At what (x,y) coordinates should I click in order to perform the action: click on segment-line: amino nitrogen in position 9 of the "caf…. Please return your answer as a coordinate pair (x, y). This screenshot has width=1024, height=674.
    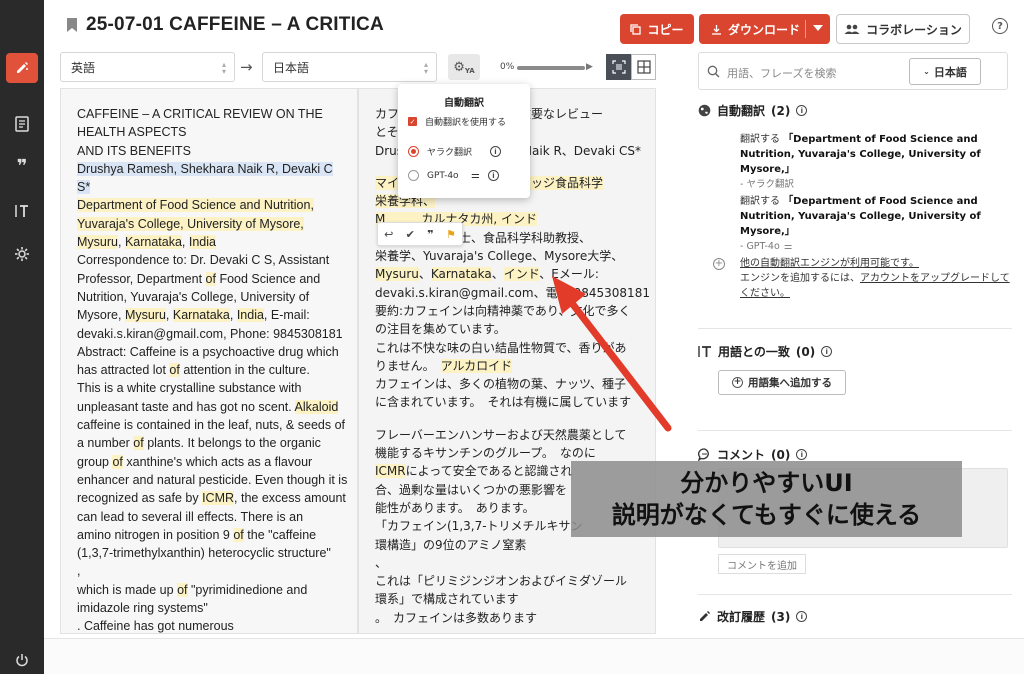
    Looking at the image, I should click on (213, 535).